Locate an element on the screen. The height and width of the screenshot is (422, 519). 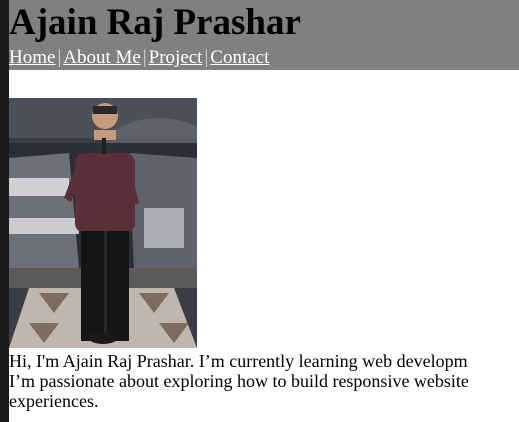
main-nav: Home | About Me | Project | Contact is located at coordinates (139, 58).